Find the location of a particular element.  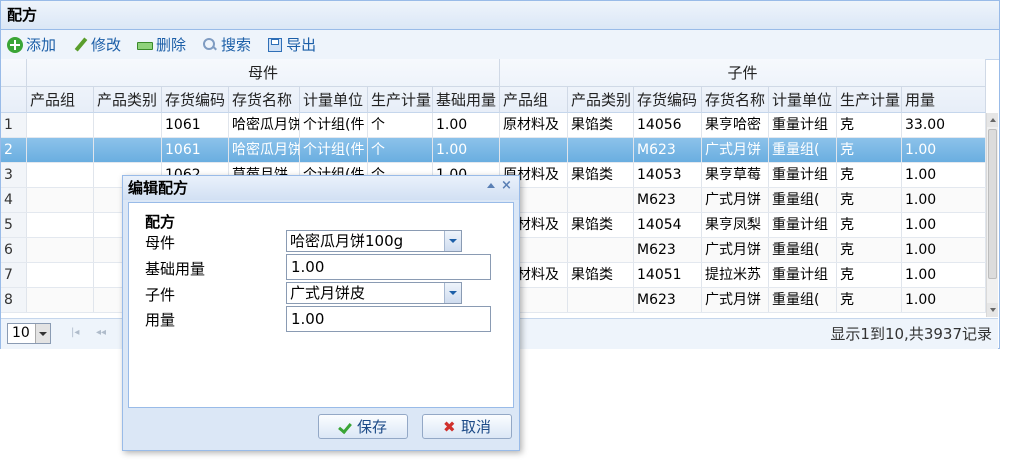

page-size-select: 10 is located at coordinates (29, 333).